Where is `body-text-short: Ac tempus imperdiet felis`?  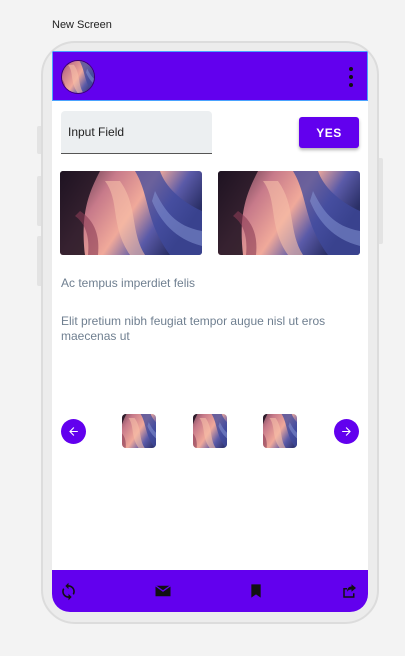
body-text-short: Ac tempus imperdiet felis is located at coordinates (128, 283).